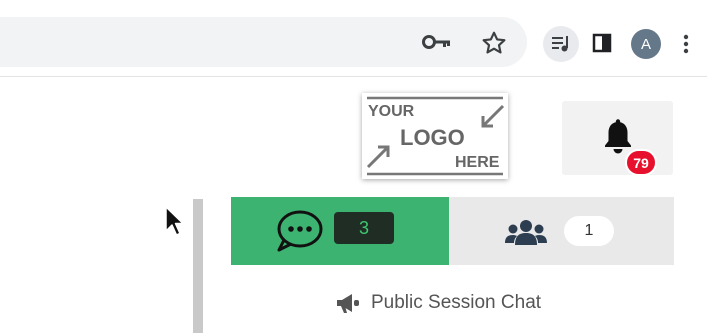 Image resolution: width=707 pixels, height=333 pixels. I want to click on logo-text-your: YOUR, so click(391, 111).